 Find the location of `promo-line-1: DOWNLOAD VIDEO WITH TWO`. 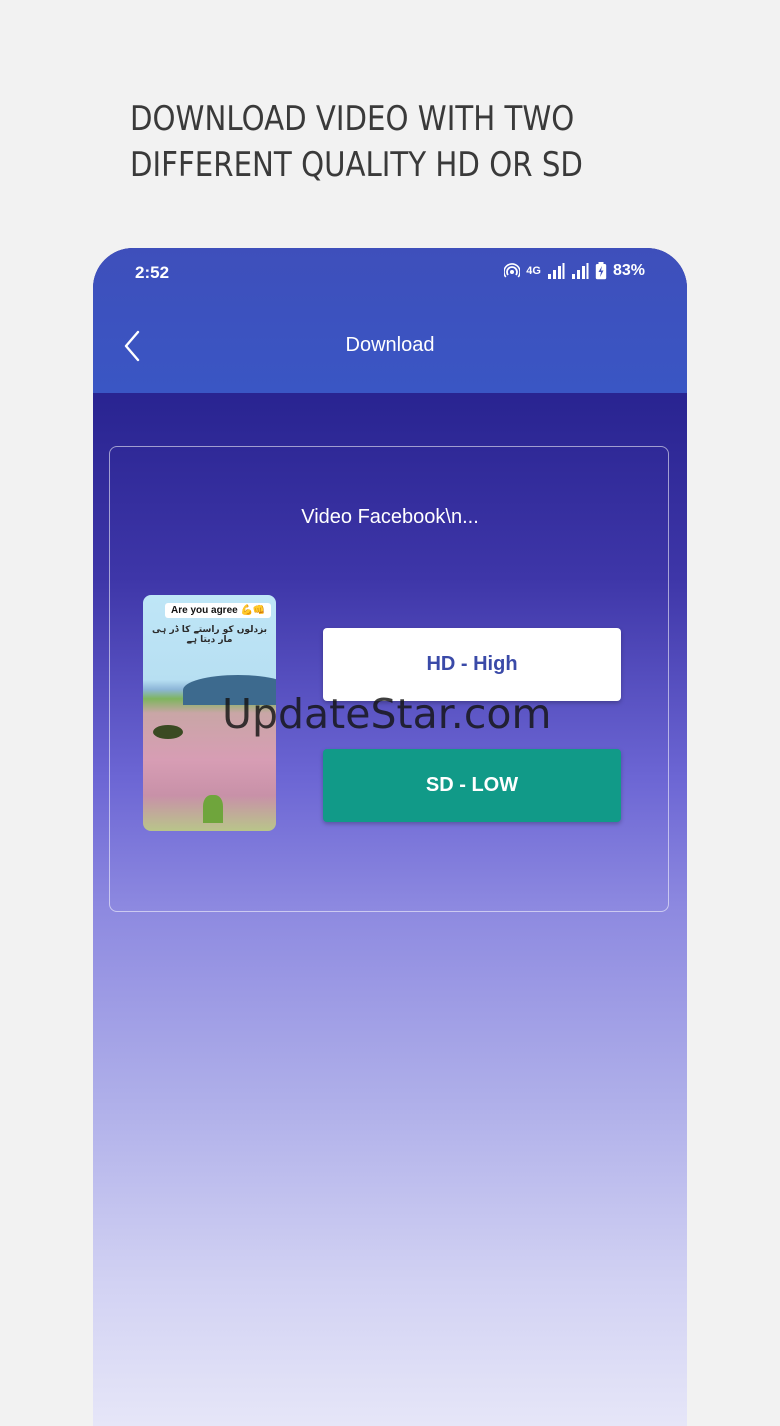

promo-line-1: DOWNLOAD VIDEO WITH TWO is located at coordinates (352, 119).